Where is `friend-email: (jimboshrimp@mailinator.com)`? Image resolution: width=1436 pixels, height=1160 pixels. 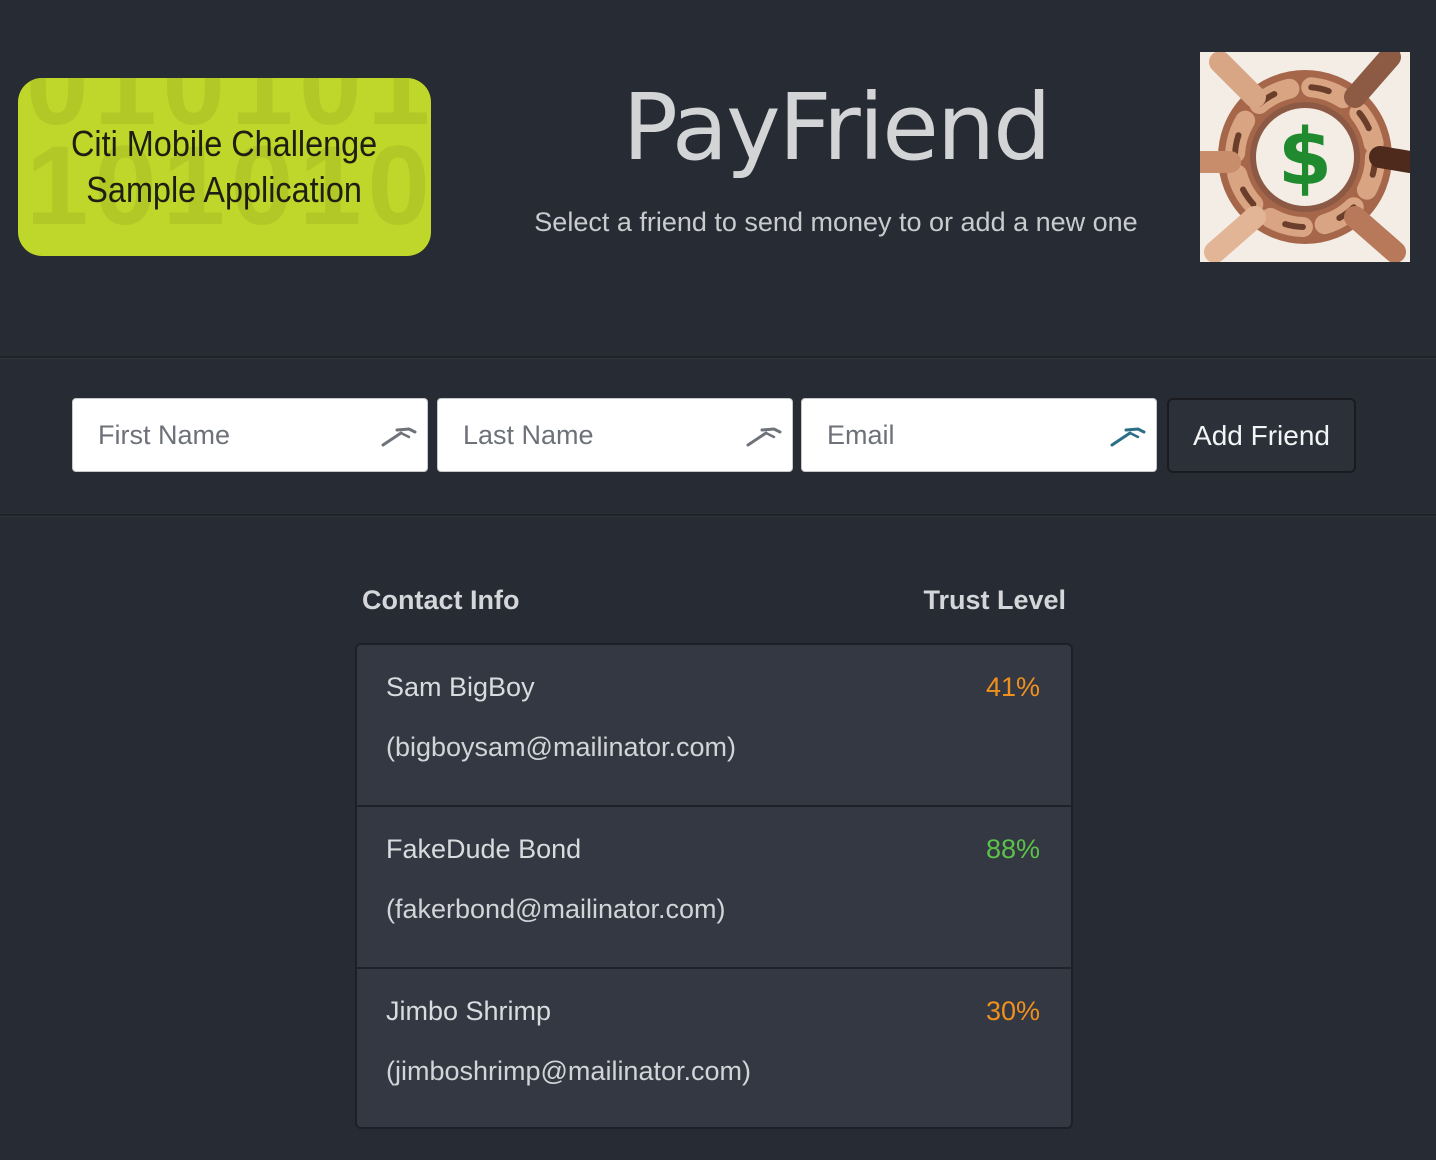
friend-email: (jimboshrimp@mailinator.com) is located at coordinates (568, 1071).